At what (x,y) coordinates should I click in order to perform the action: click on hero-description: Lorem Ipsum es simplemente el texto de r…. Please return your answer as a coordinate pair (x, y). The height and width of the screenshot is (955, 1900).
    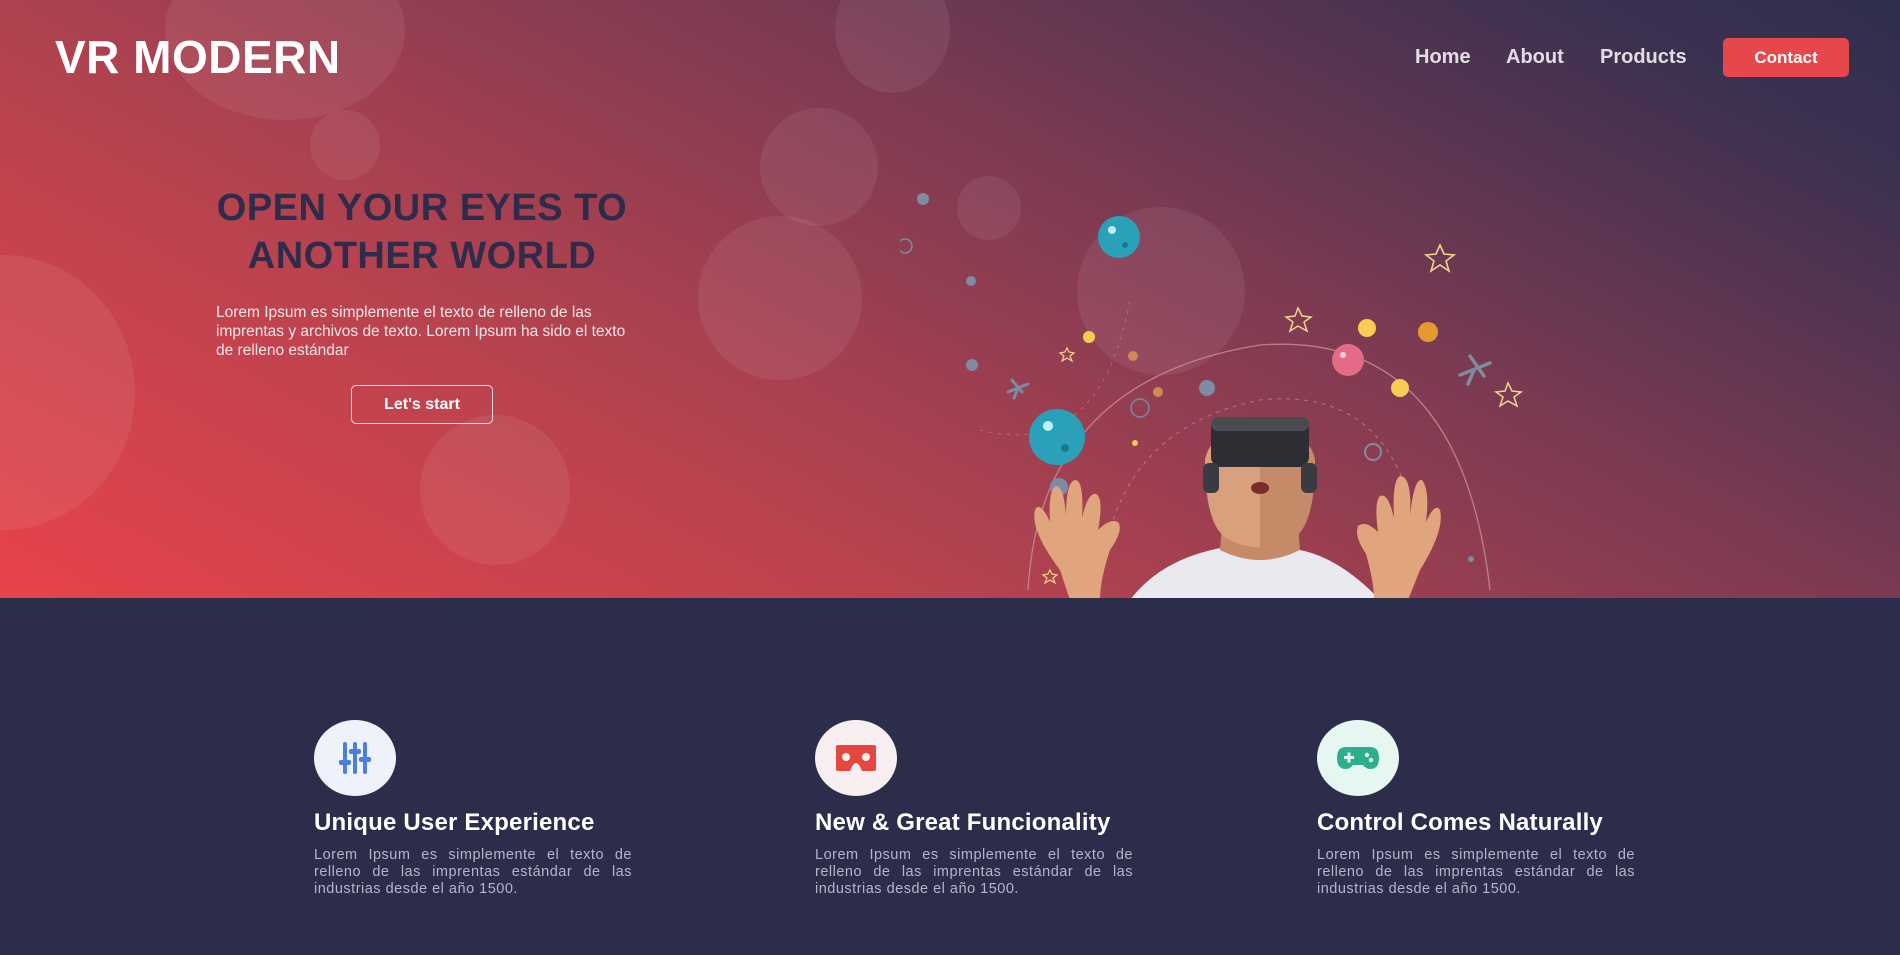
    Looking at the image, I should click on (421, 331).